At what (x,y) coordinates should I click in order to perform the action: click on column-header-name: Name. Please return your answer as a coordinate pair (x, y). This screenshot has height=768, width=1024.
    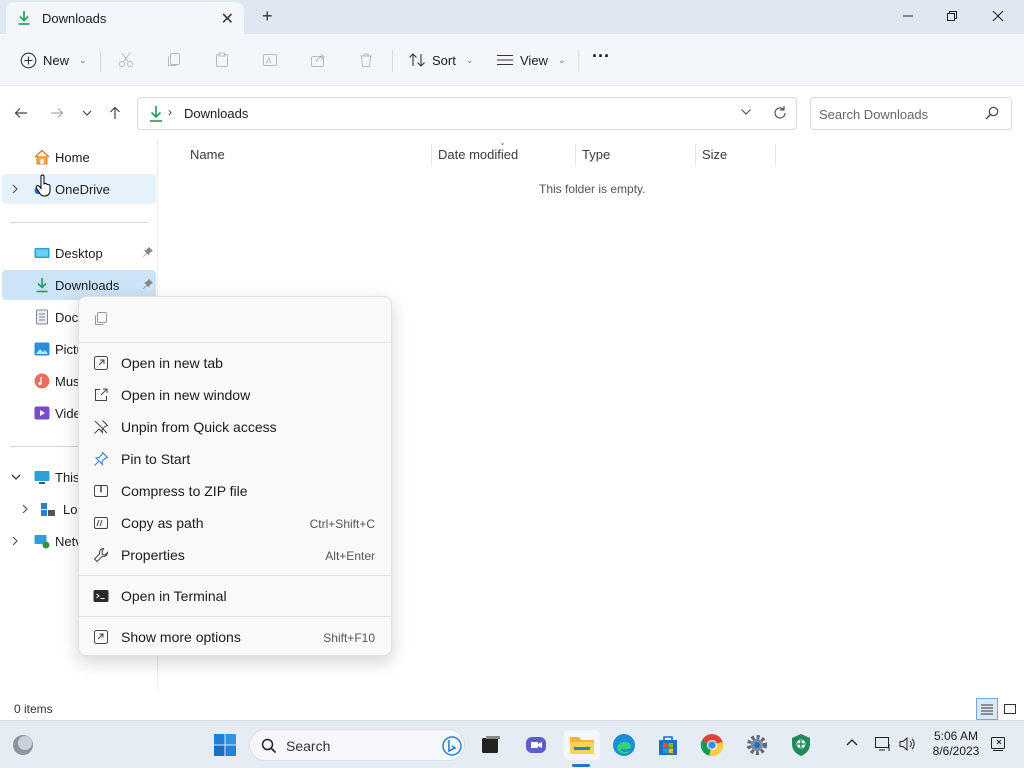
    Looking at the image, I should click on (207, 154).